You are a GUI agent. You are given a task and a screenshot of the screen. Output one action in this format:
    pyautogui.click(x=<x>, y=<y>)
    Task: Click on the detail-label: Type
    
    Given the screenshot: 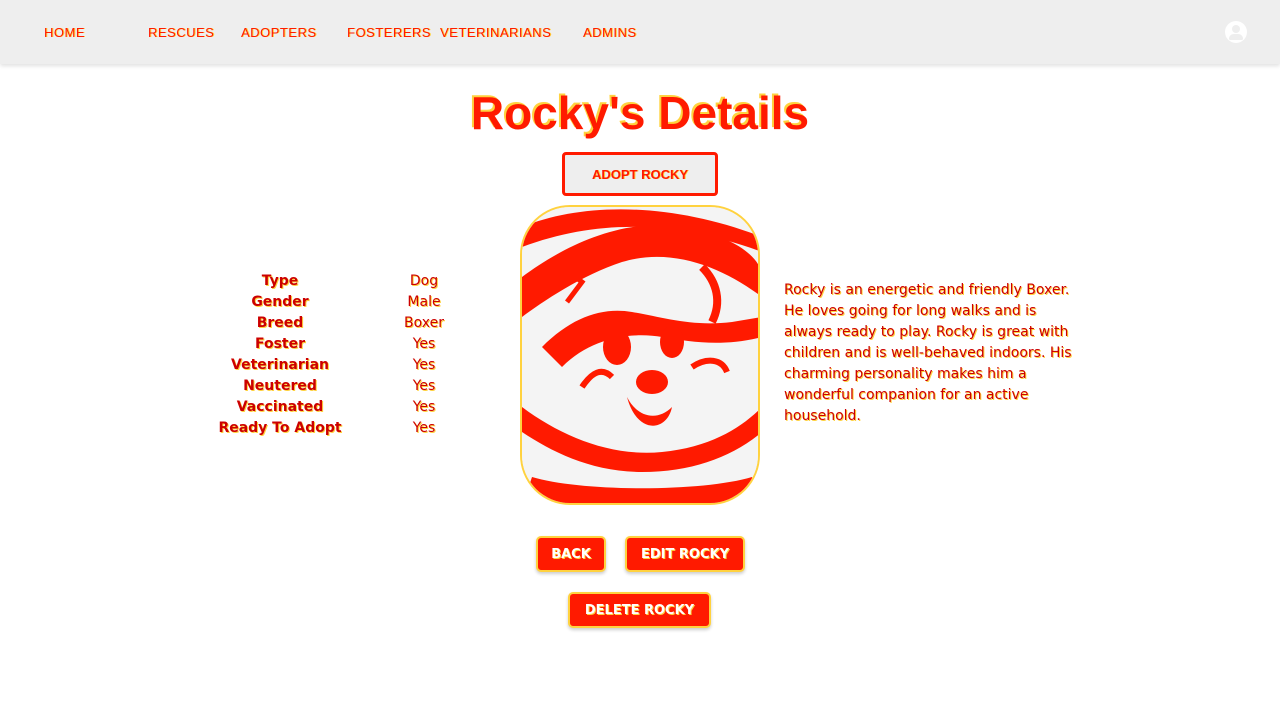 What is the action you would take?
    pyautogui.click(x=280, y=280)
    